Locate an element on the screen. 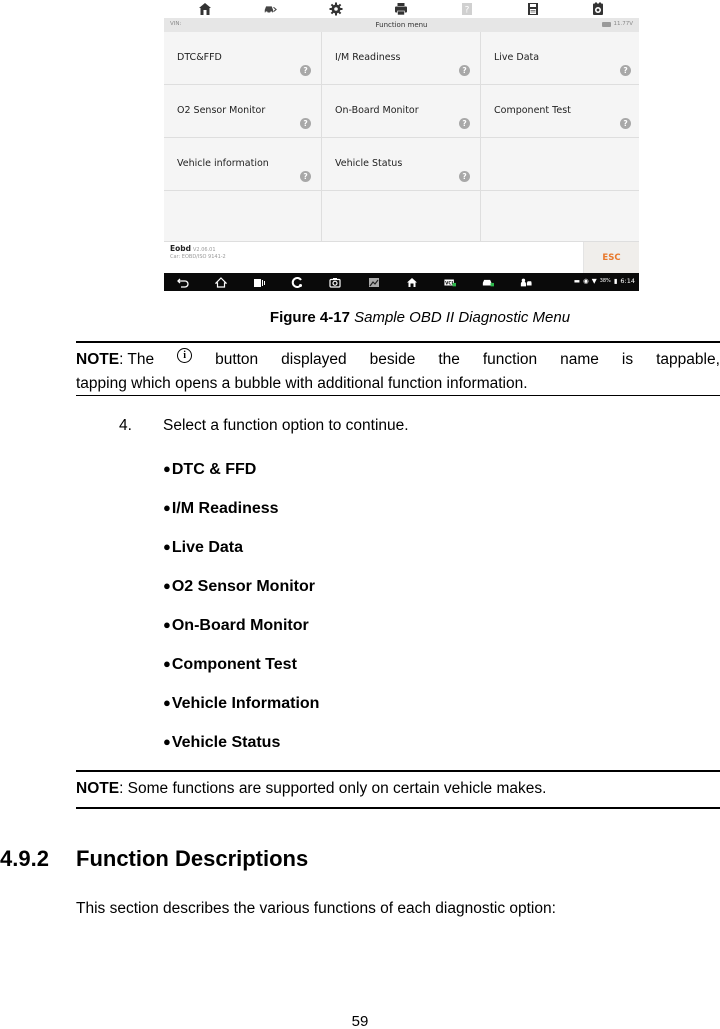 The width and height of the screenshot is (720, 1029). globe-icon: ◉ is located at coordinates (586, 281).